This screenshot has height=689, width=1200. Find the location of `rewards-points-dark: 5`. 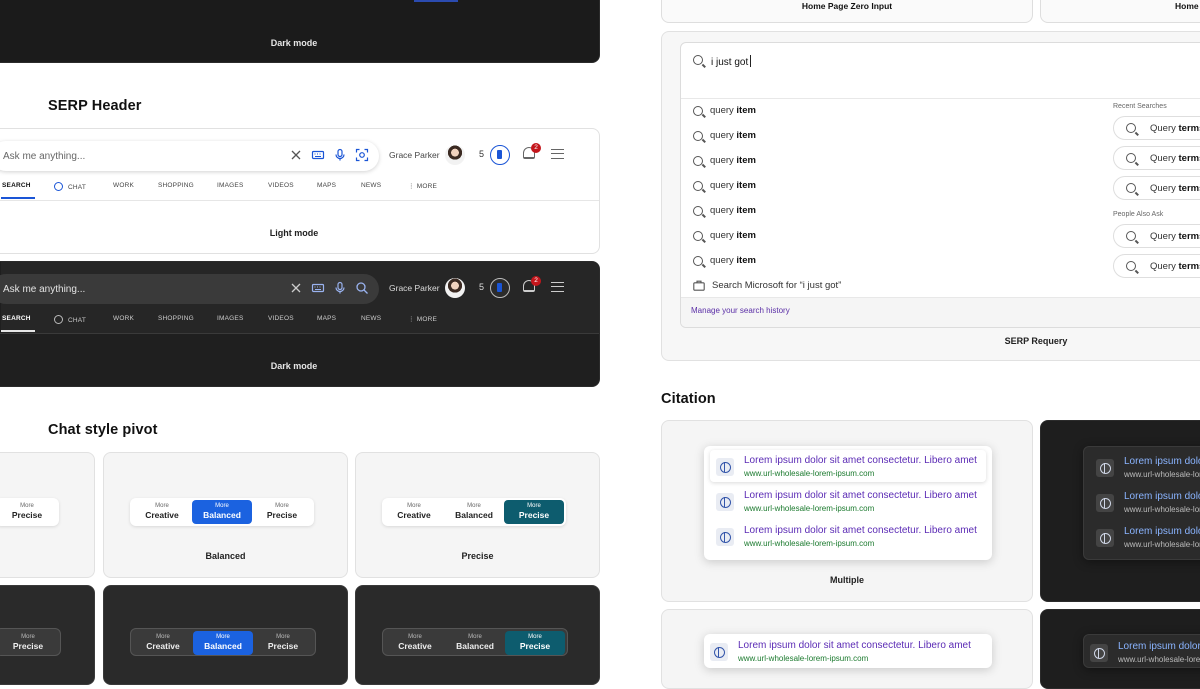

rewards-points-dark: 5 is located at coordinates (482, 287).